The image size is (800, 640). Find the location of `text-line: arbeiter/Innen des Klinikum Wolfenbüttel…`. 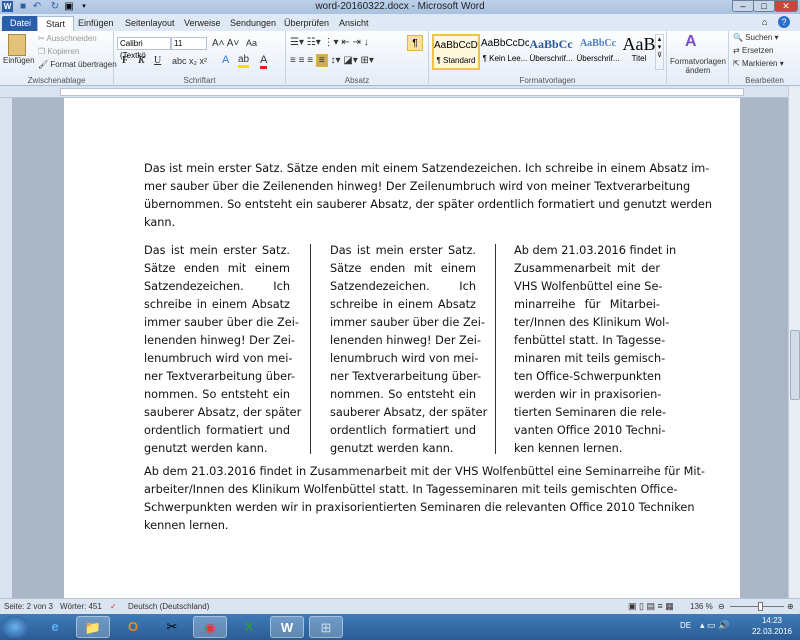

text-line: arbeiter/Innen des Klinikum Wolfenbüttel… is located at coordinates (411, 489).